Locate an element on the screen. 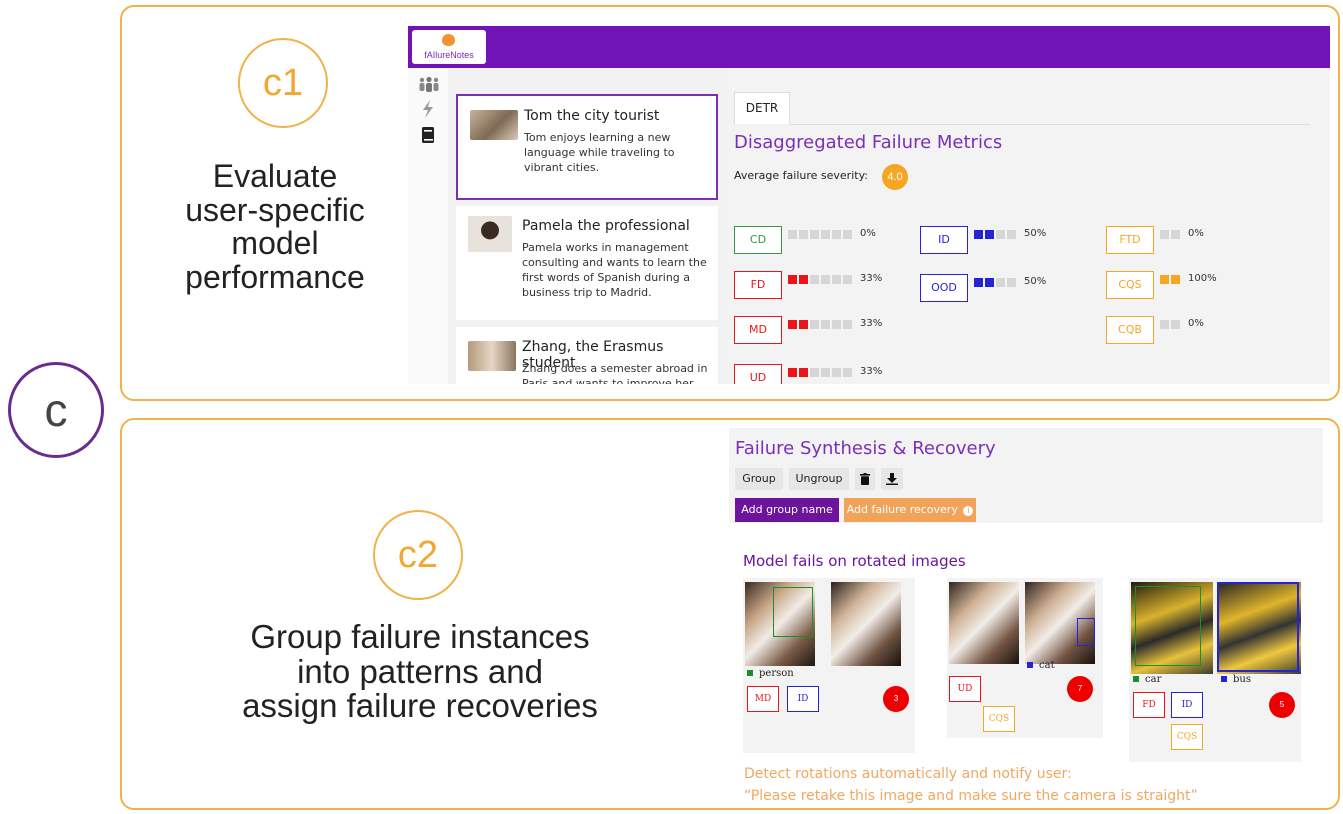 This screenshot has height=814, width=1343. c2-line: Group failure instances is located at coordinates (420, 636).